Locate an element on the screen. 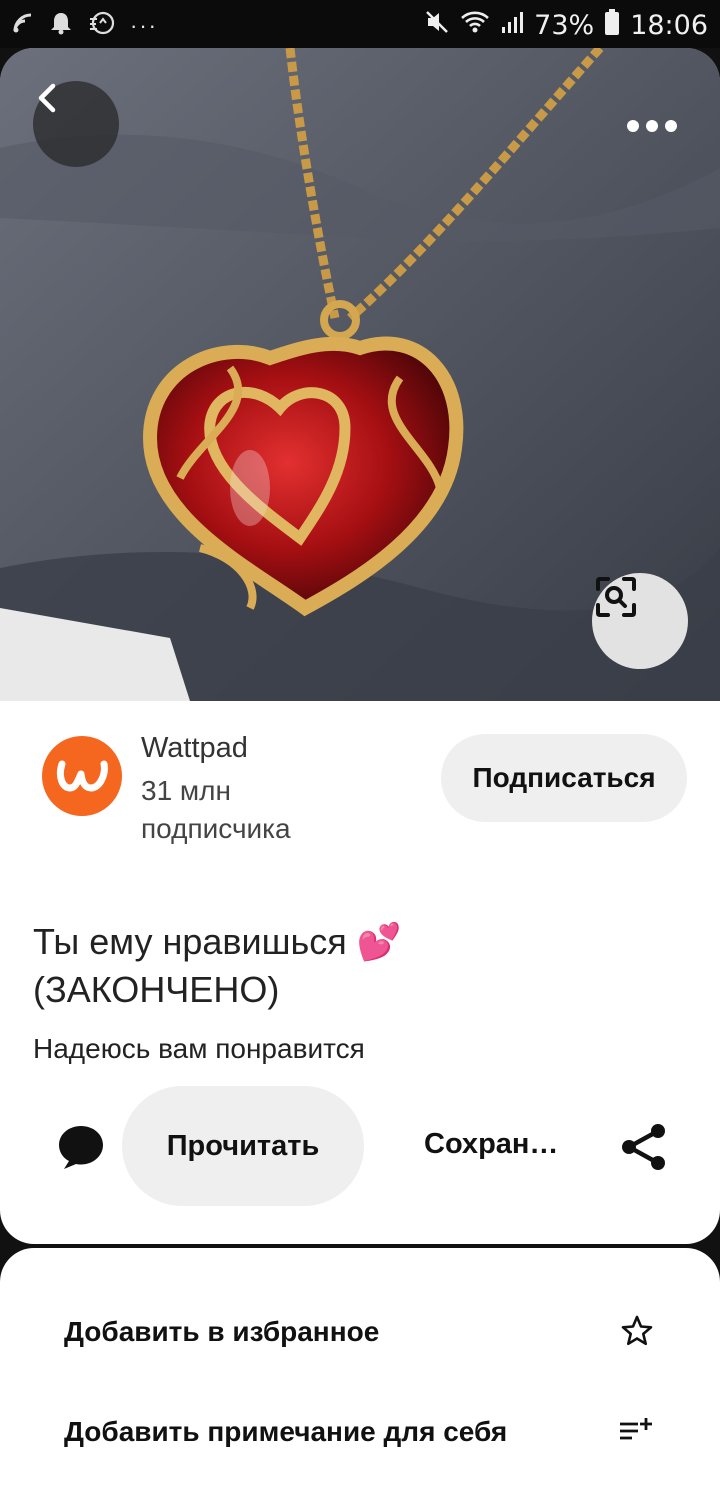 This screenshot has width=720, height=1488. pin-source: Wattpad 31 млн подписчика Подписаться is located at coordinates (360, 798).